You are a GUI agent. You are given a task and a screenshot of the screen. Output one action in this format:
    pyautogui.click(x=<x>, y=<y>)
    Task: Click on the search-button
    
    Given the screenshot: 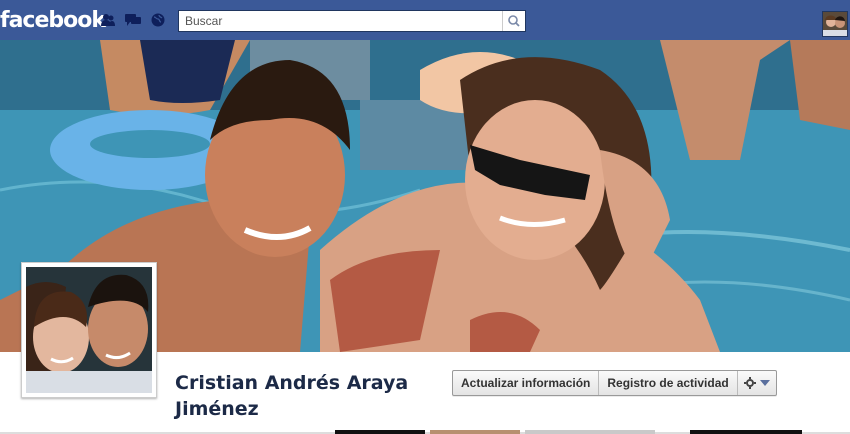 What is the action you would take?
    pyautogui.click(x=513, y=21)
    